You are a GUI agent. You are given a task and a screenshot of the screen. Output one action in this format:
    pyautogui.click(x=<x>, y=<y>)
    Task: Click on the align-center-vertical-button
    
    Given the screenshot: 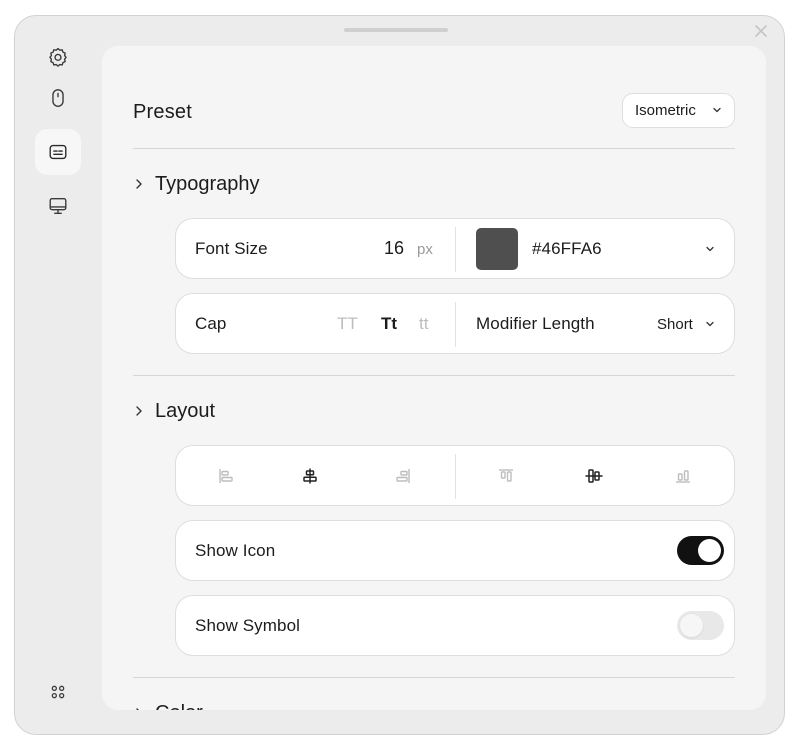 What is the action you would take?
    pyautogui.click(x=594, y=476)
    